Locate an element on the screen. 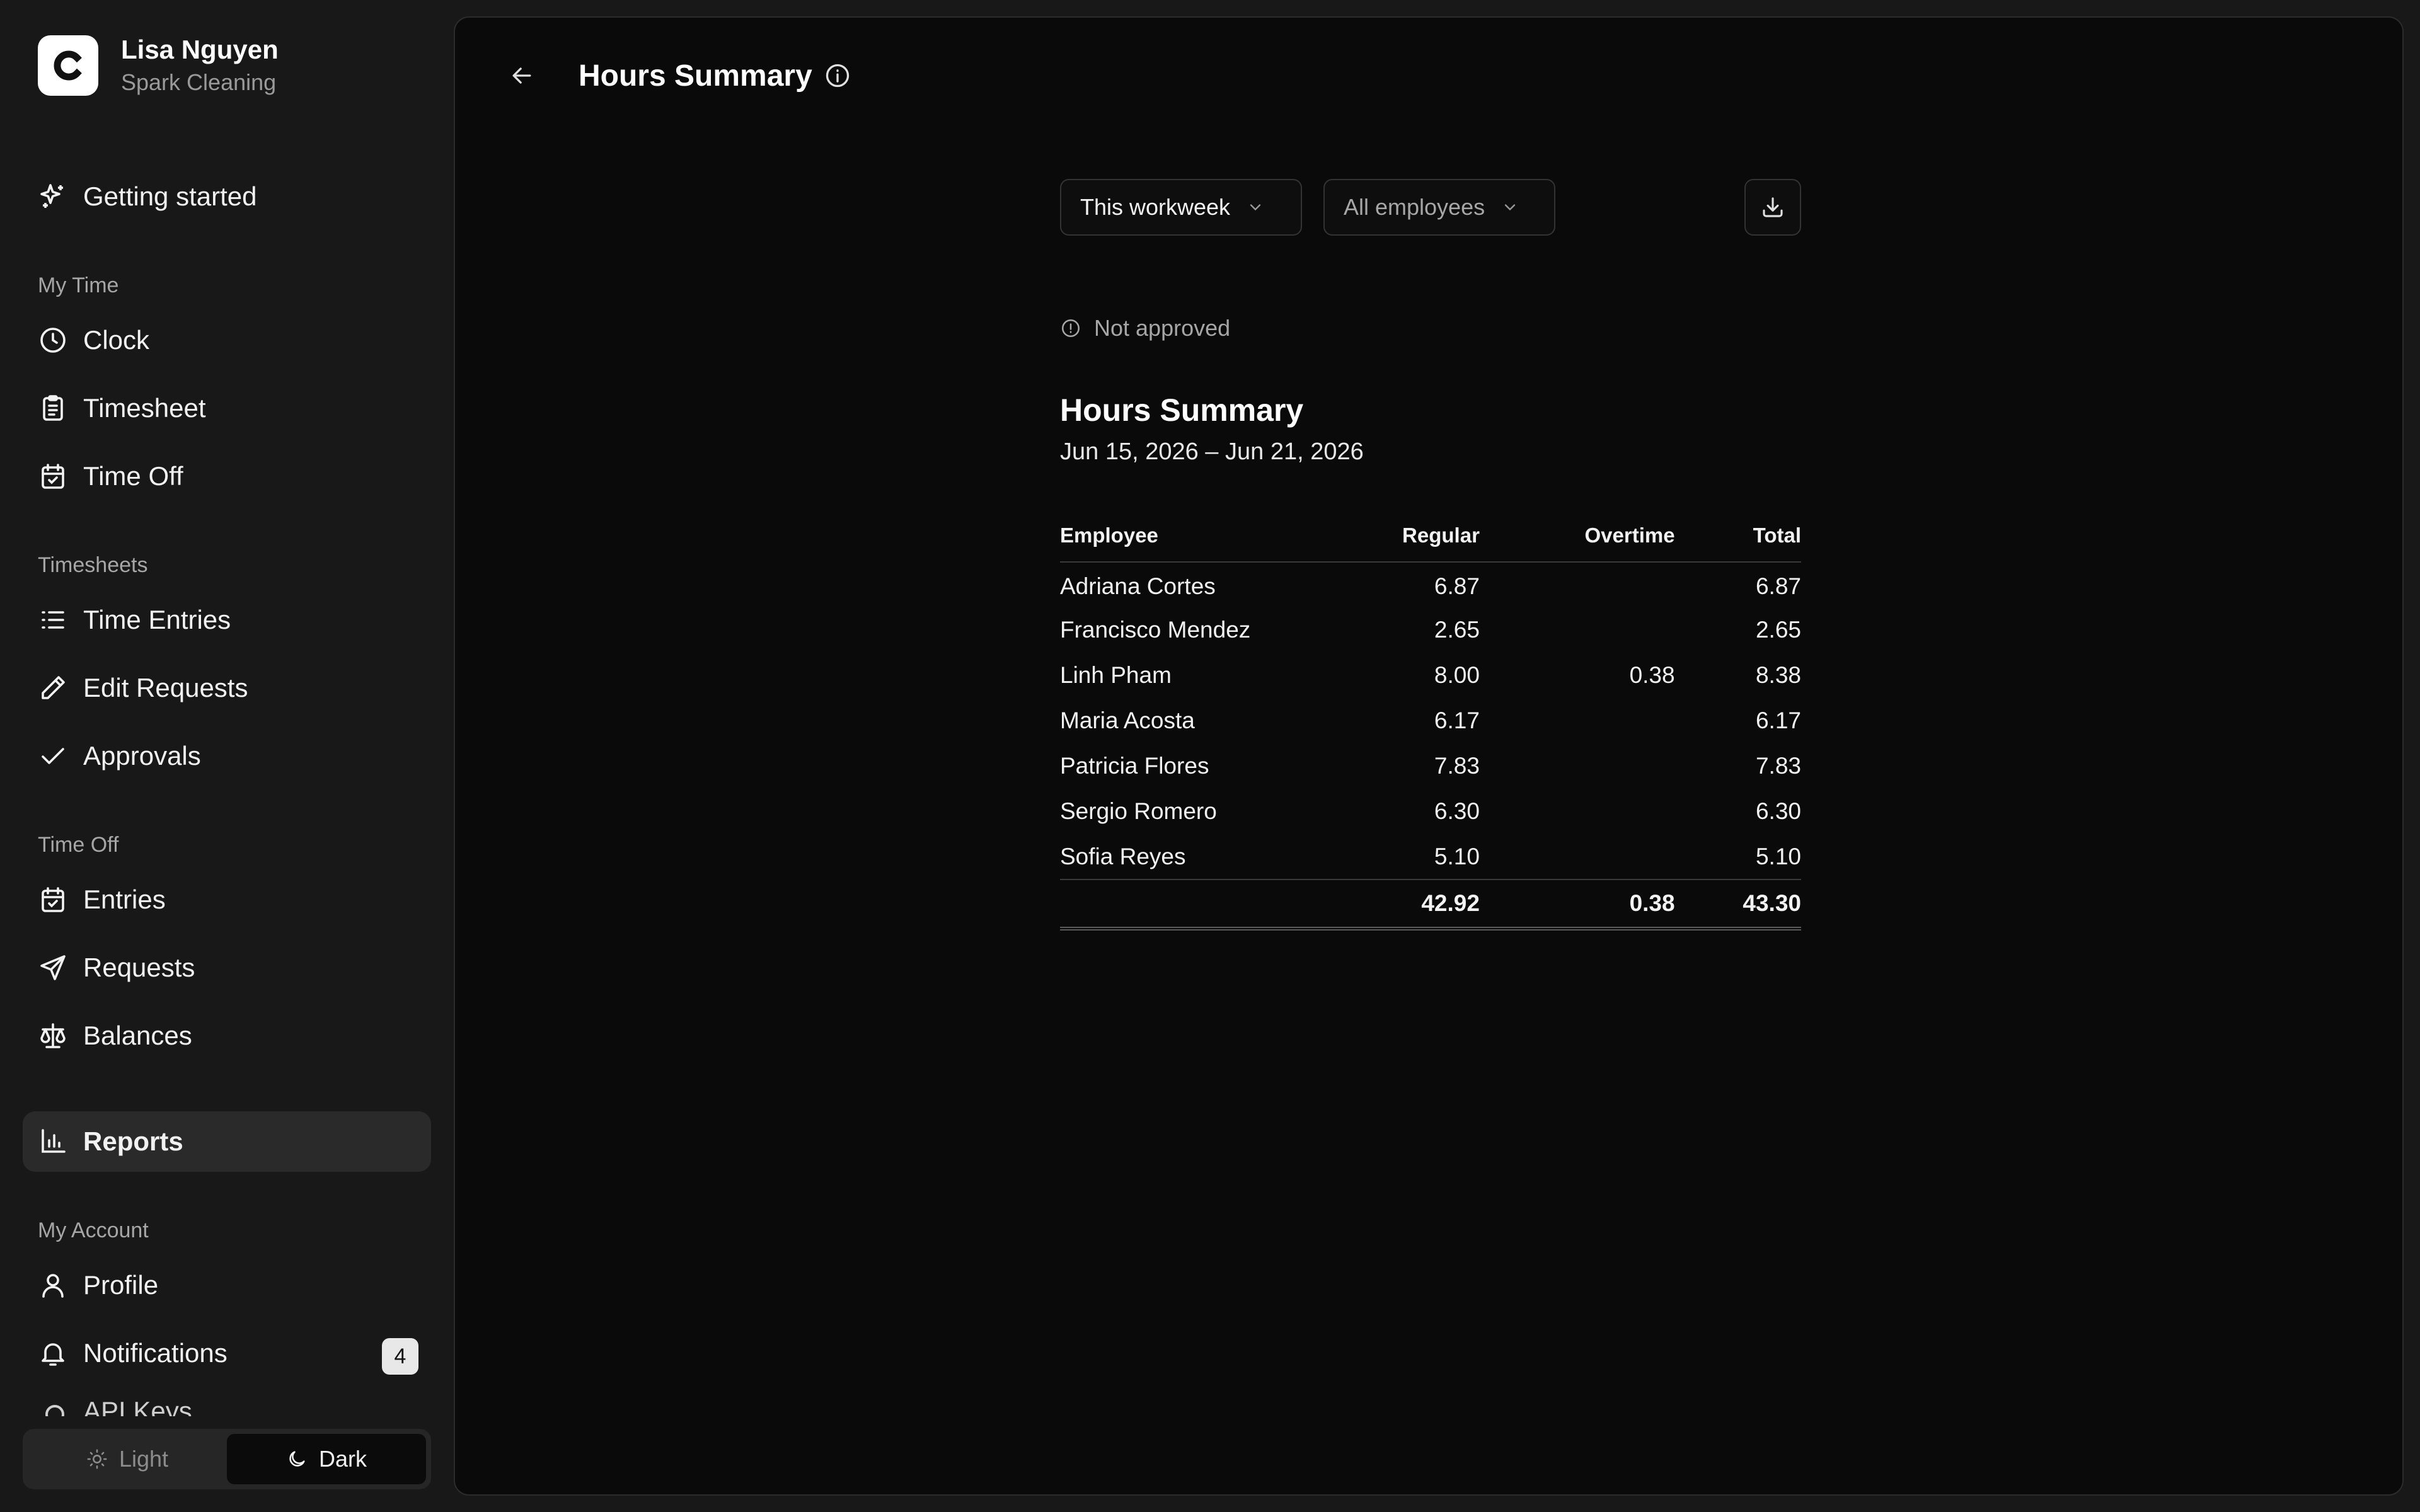 This screenshot has width=2420, height=1512. nav-label: Reports is located at coordinates (133, 1141).